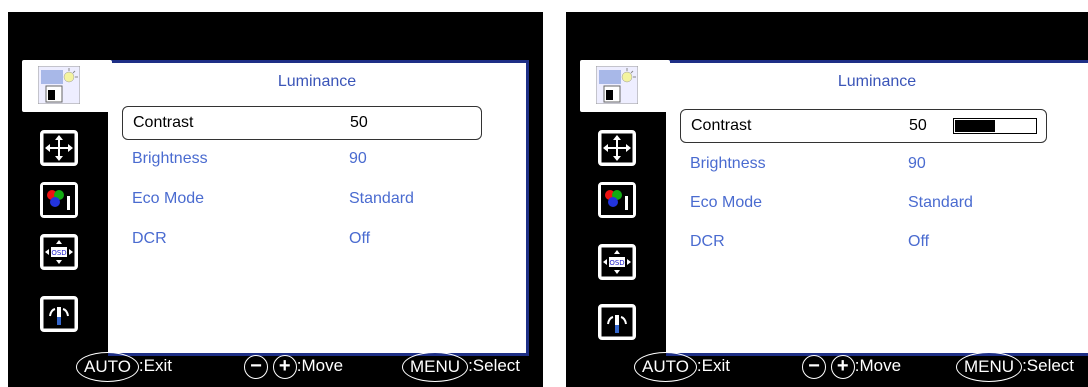  I want to click on contrast-slider, so click(995, 126).